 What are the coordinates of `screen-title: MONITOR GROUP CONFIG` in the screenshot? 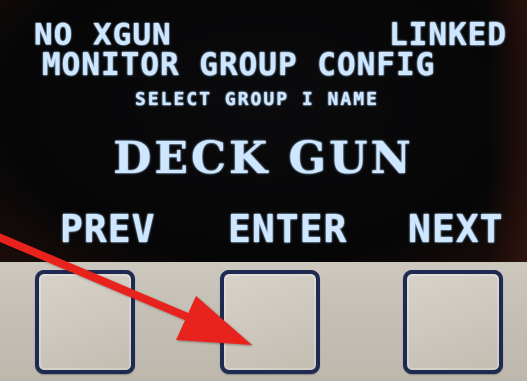 It's located at (239, 65).